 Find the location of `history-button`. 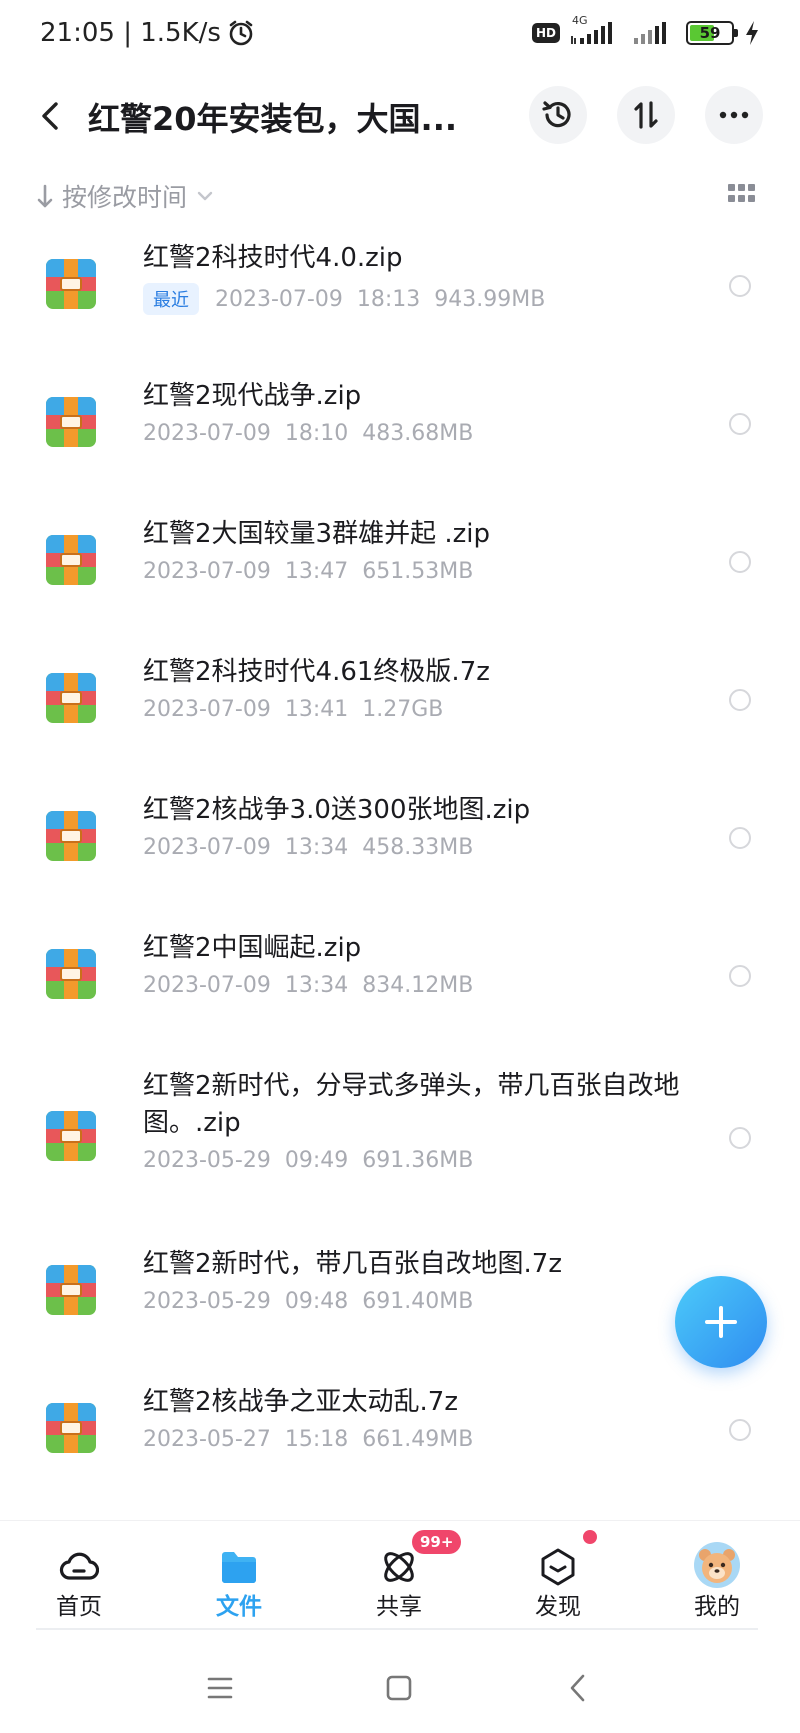

history-button is located at coordinates (558, 115).